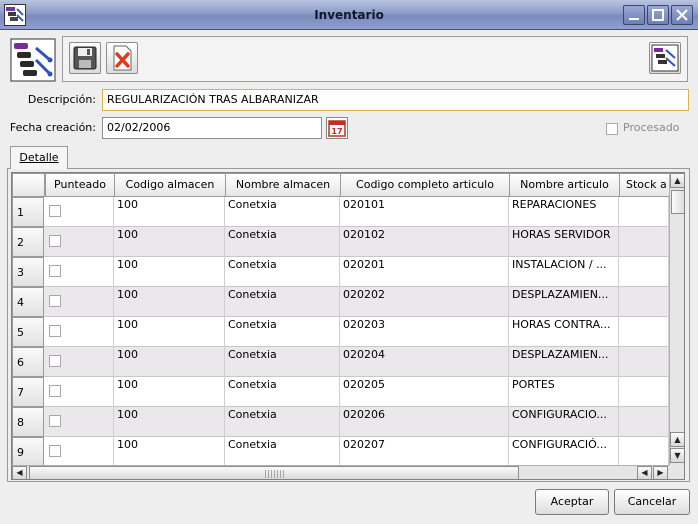 The image size is (698, 524). I want to click on cell-nombre-articulo: HORAS SERVIDOR, so click(564, 242).